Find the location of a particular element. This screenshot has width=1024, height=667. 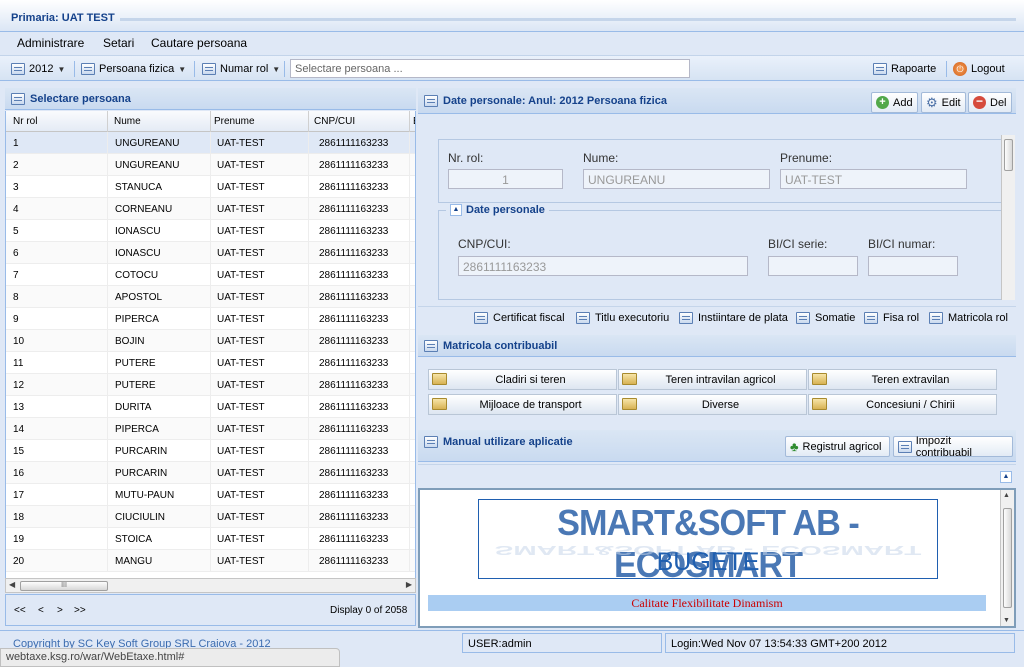

edit-button: ⚙ Edit is located at coordinates (943, 102).